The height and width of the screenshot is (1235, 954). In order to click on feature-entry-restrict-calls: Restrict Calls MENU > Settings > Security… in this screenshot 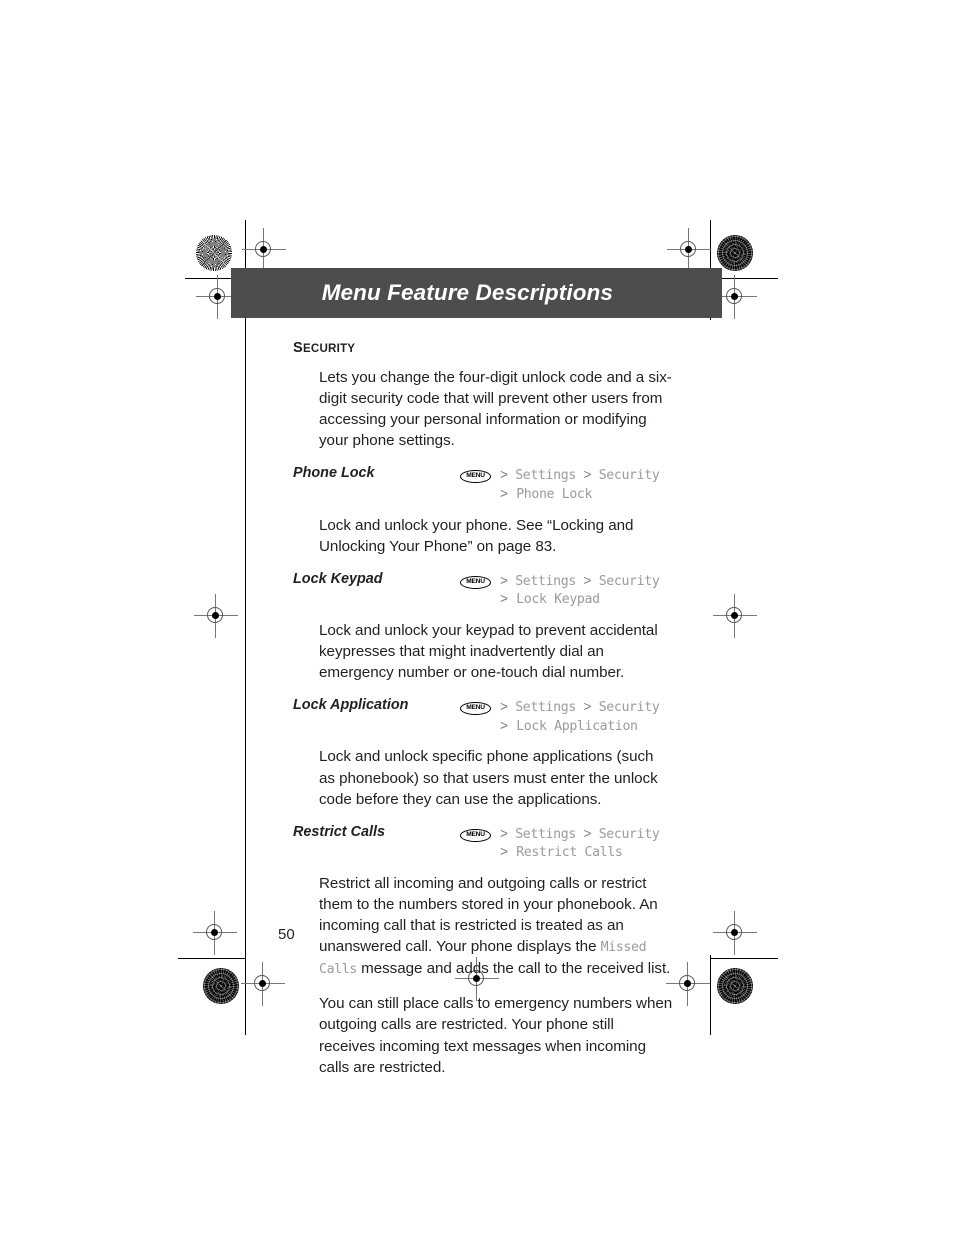, I will do `click(483, 843)`.